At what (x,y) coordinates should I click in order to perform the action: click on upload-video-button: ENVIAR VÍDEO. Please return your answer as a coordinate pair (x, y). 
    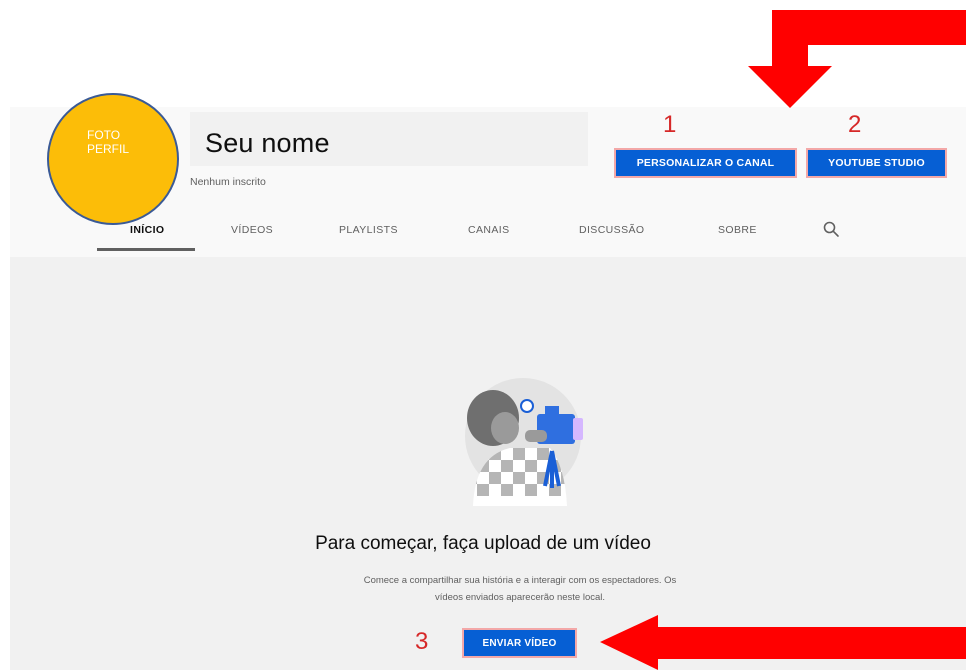
    Looking at the image, I should click on (519, 643).